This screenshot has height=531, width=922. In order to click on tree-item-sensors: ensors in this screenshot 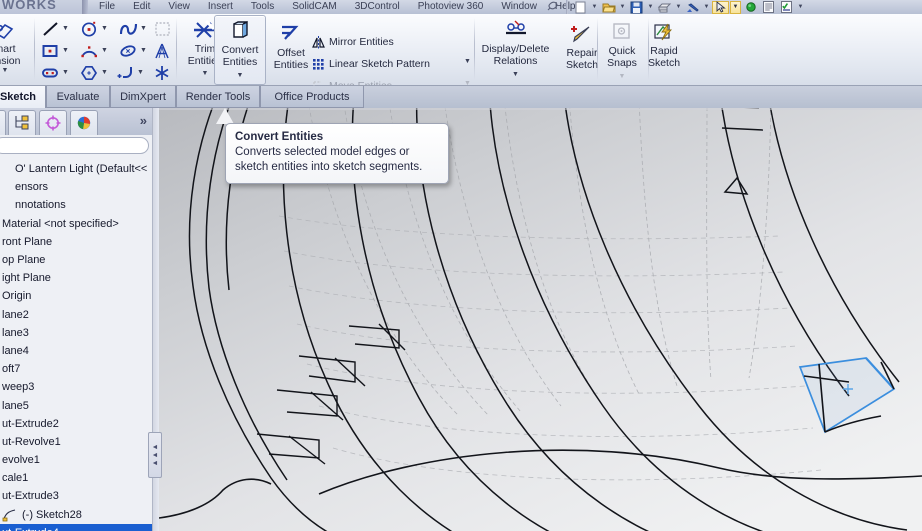, I will do `click(76, 187)`.